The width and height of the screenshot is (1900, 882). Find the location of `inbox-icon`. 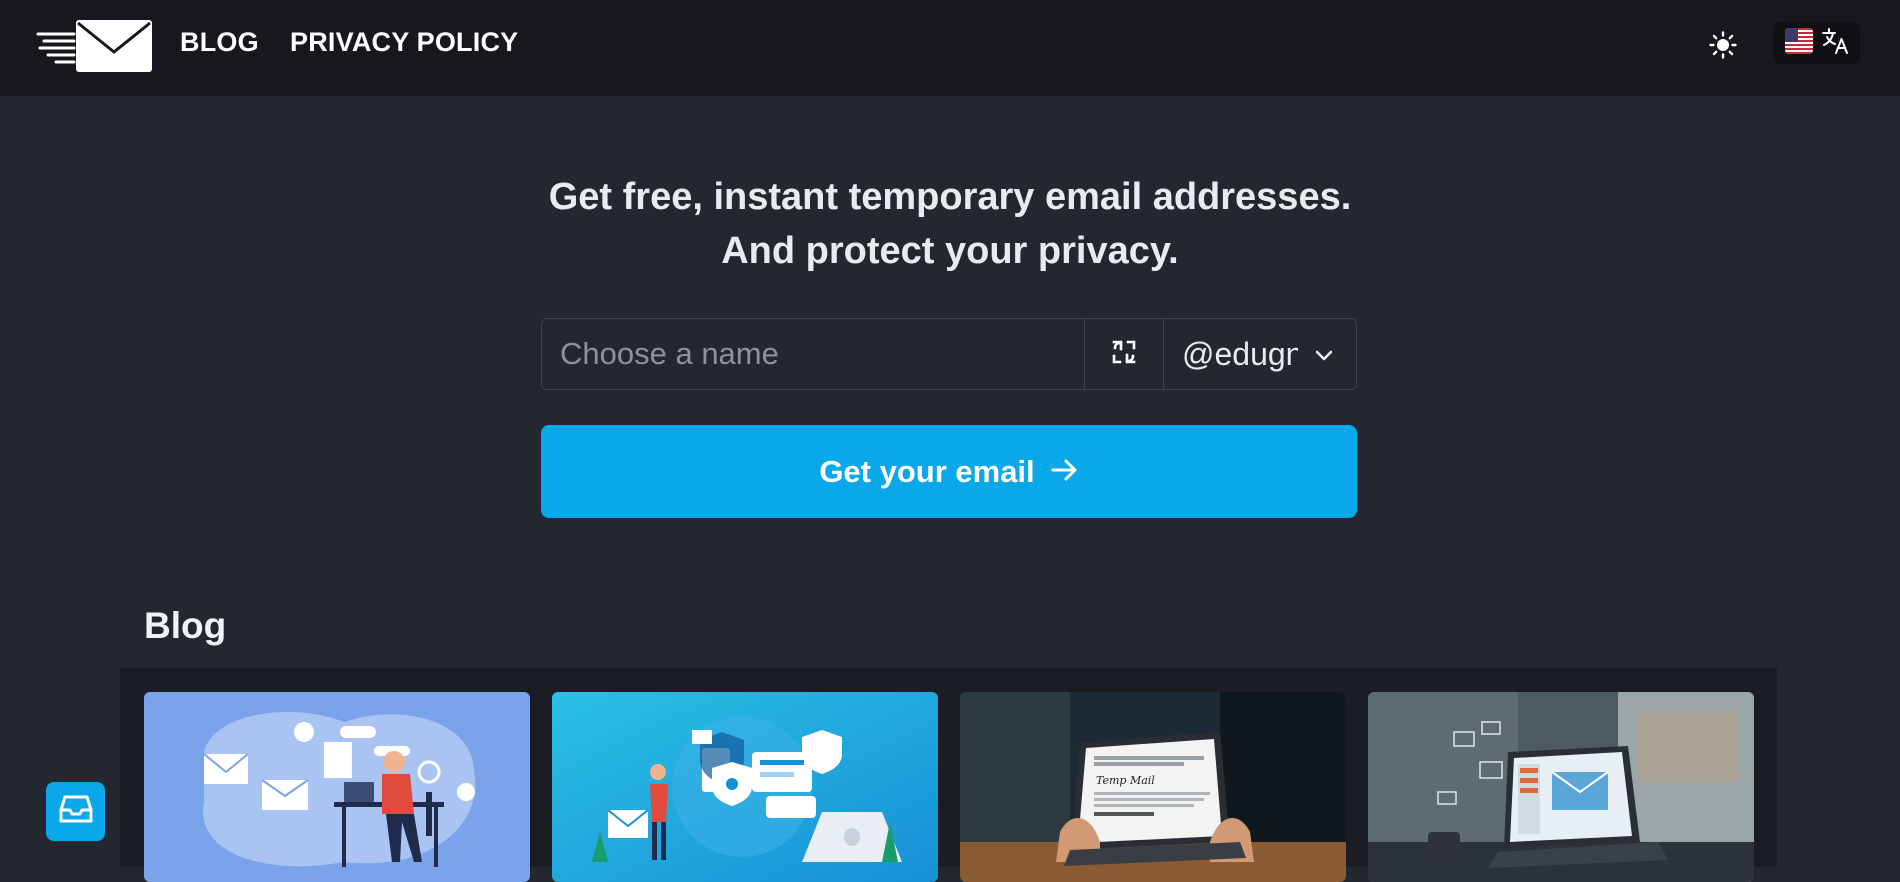

inbox-icon is located at coordinates (76, 811).